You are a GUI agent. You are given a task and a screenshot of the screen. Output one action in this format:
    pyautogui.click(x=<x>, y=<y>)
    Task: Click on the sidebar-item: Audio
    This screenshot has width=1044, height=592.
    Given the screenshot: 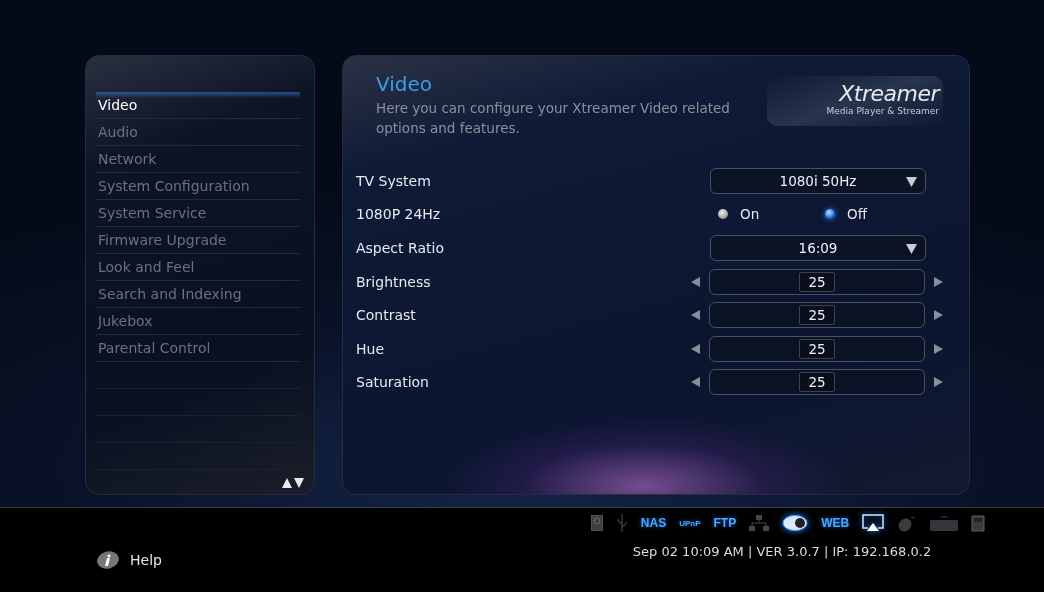 What is the action you would take?
    pyautogui.click(x=198, y=132)
    